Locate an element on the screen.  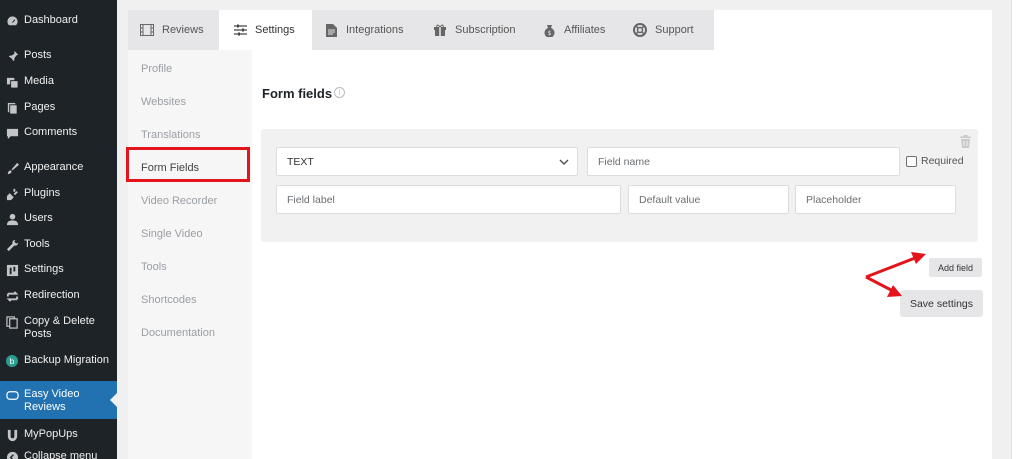
tab-affiliates: $ Affiliates is located at coordinates (576, 30).